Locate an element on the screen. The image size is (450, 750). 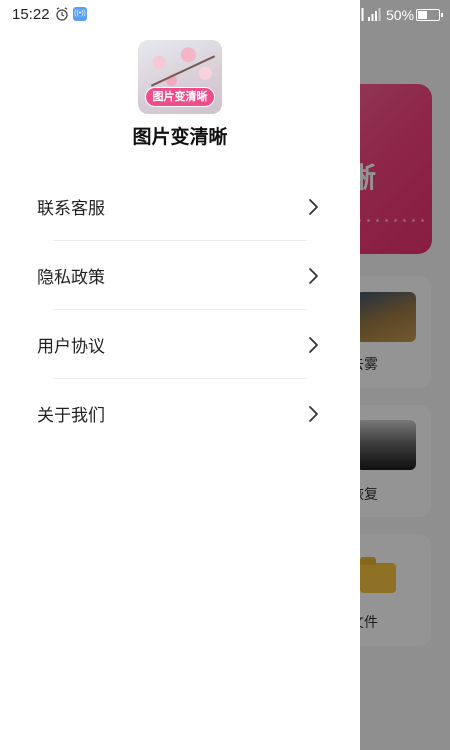
app-notification-icon: ((•)) is located at coordinates (80, 14).